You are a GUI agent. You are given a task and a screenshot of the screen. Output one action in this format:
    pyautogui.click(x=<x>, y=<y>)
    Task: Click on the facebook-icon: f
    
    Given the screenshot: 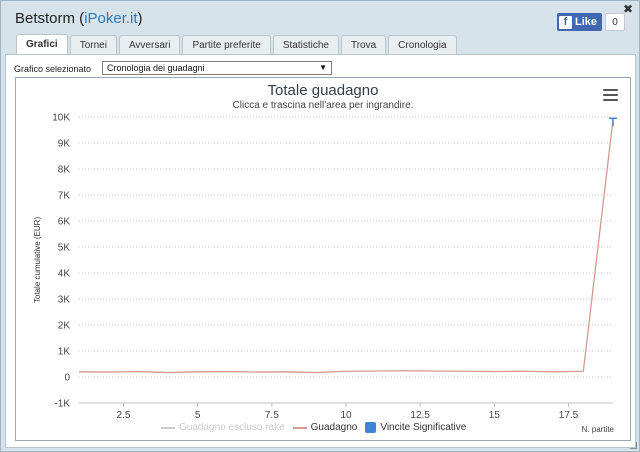 What is the action you would take?
    pyautogui.click(x=565, y=22)
    